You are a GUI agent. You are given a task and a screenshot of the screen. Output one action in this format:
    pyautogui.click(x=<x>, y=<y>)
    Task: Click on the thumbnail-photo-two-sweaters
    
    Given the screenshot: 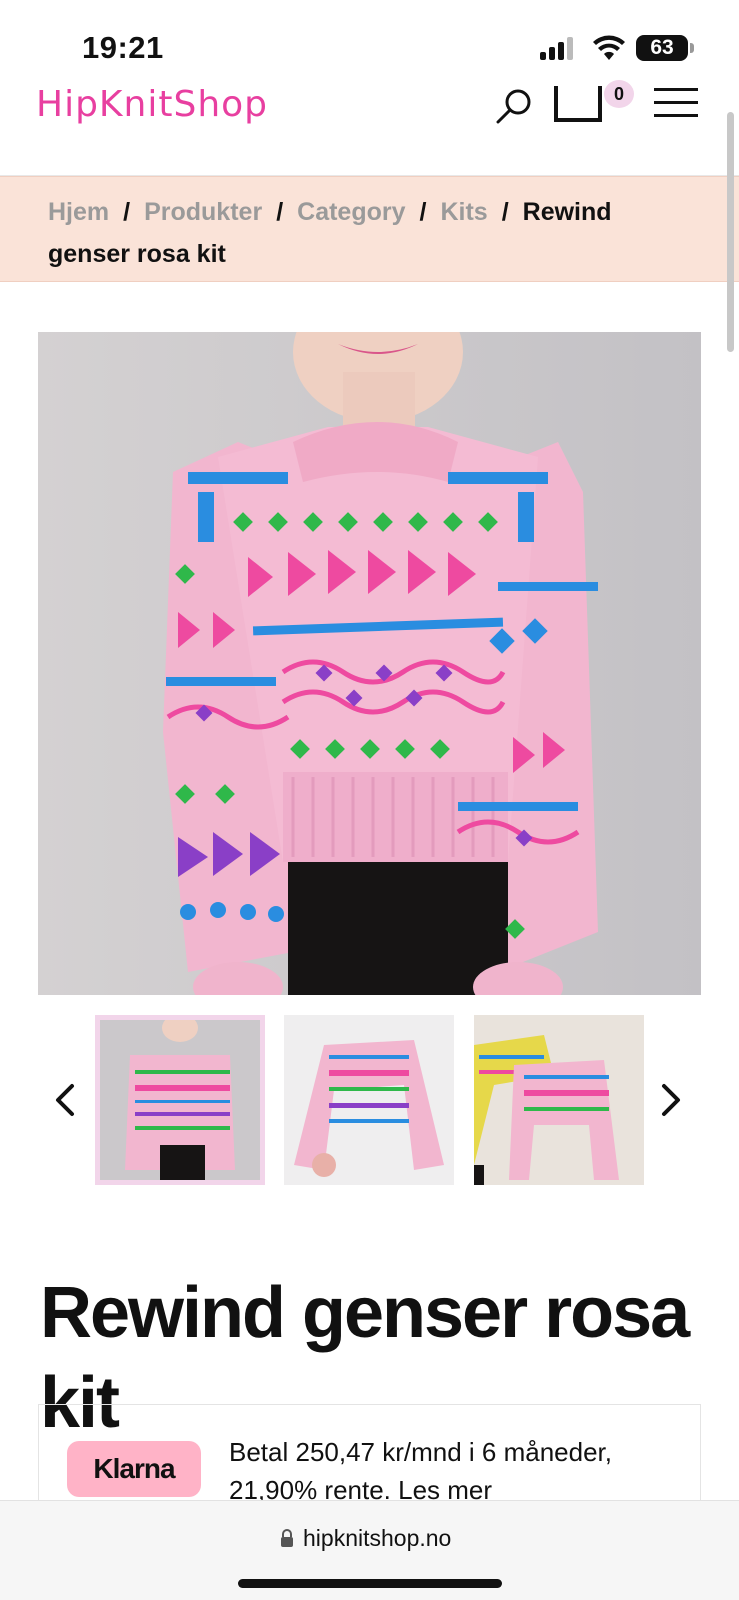 What is the action you would take?
    pyautogui.click(x=559, y=1100)
    